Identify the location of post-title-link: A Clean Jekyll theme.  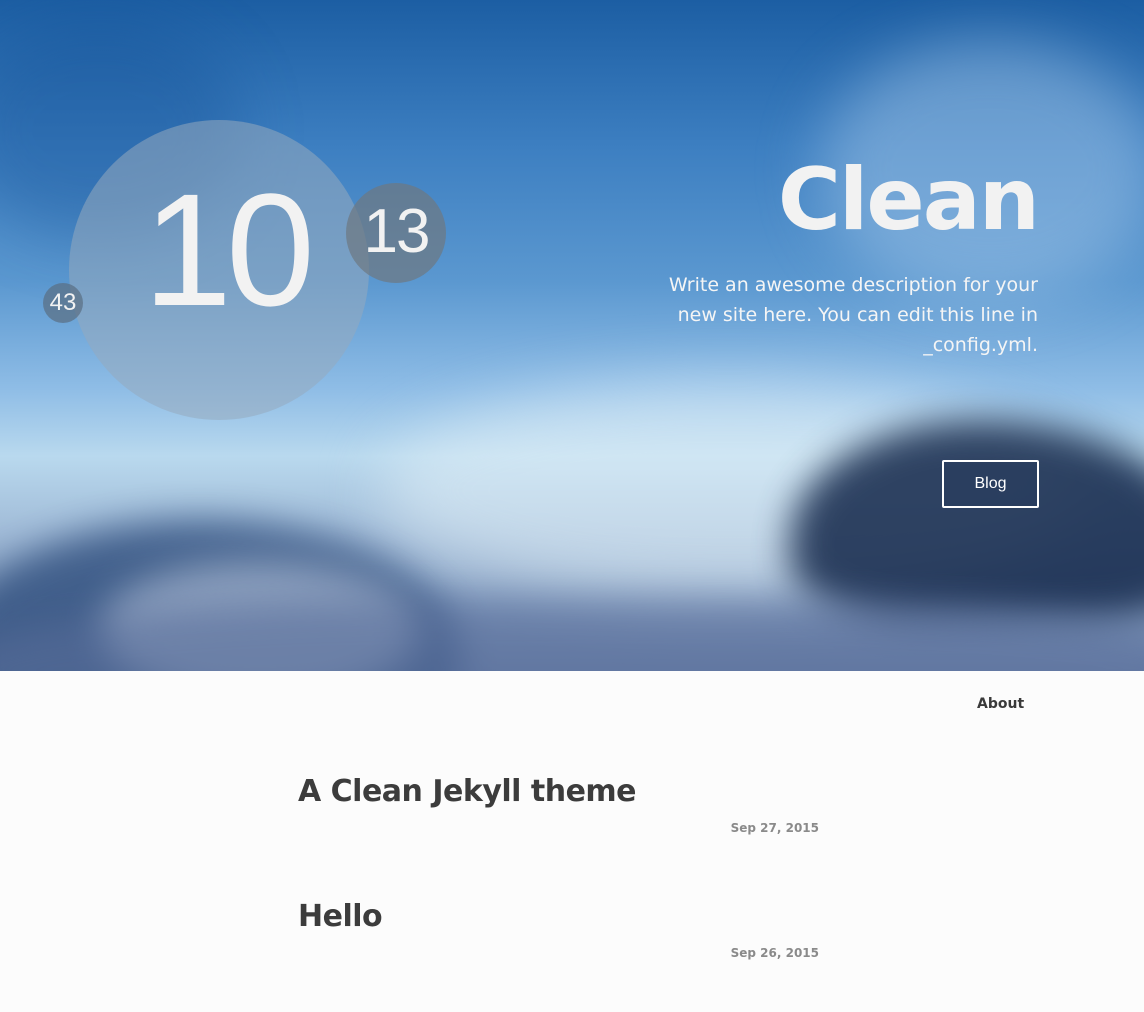
(467, 791).